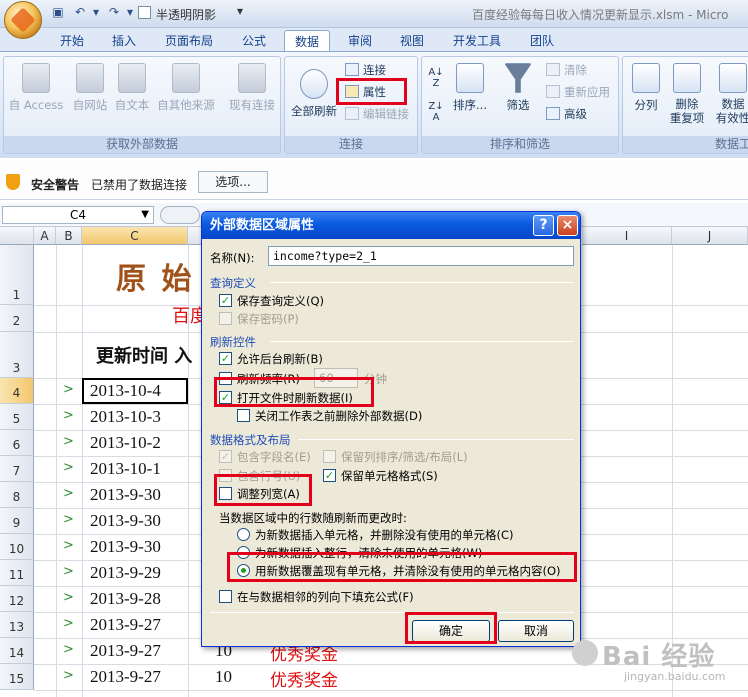  Describe the element at coordinates (543, 225) in the screenshot. I see `help-icon: ?` at that location.